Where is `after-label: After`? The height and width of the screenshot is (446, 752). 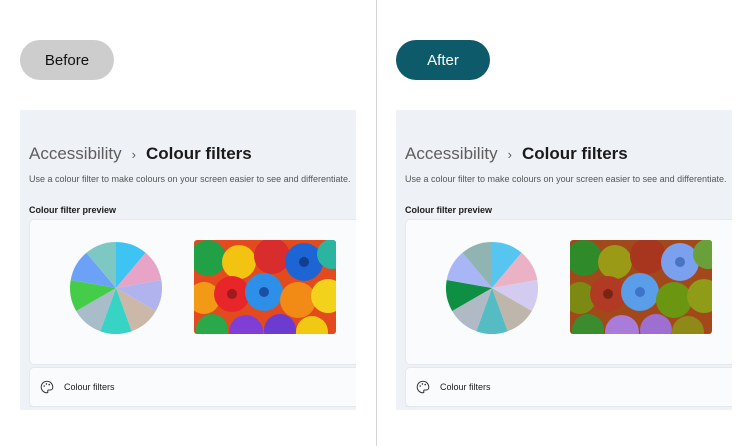 after-label: After is located at coordinates (443, 60).